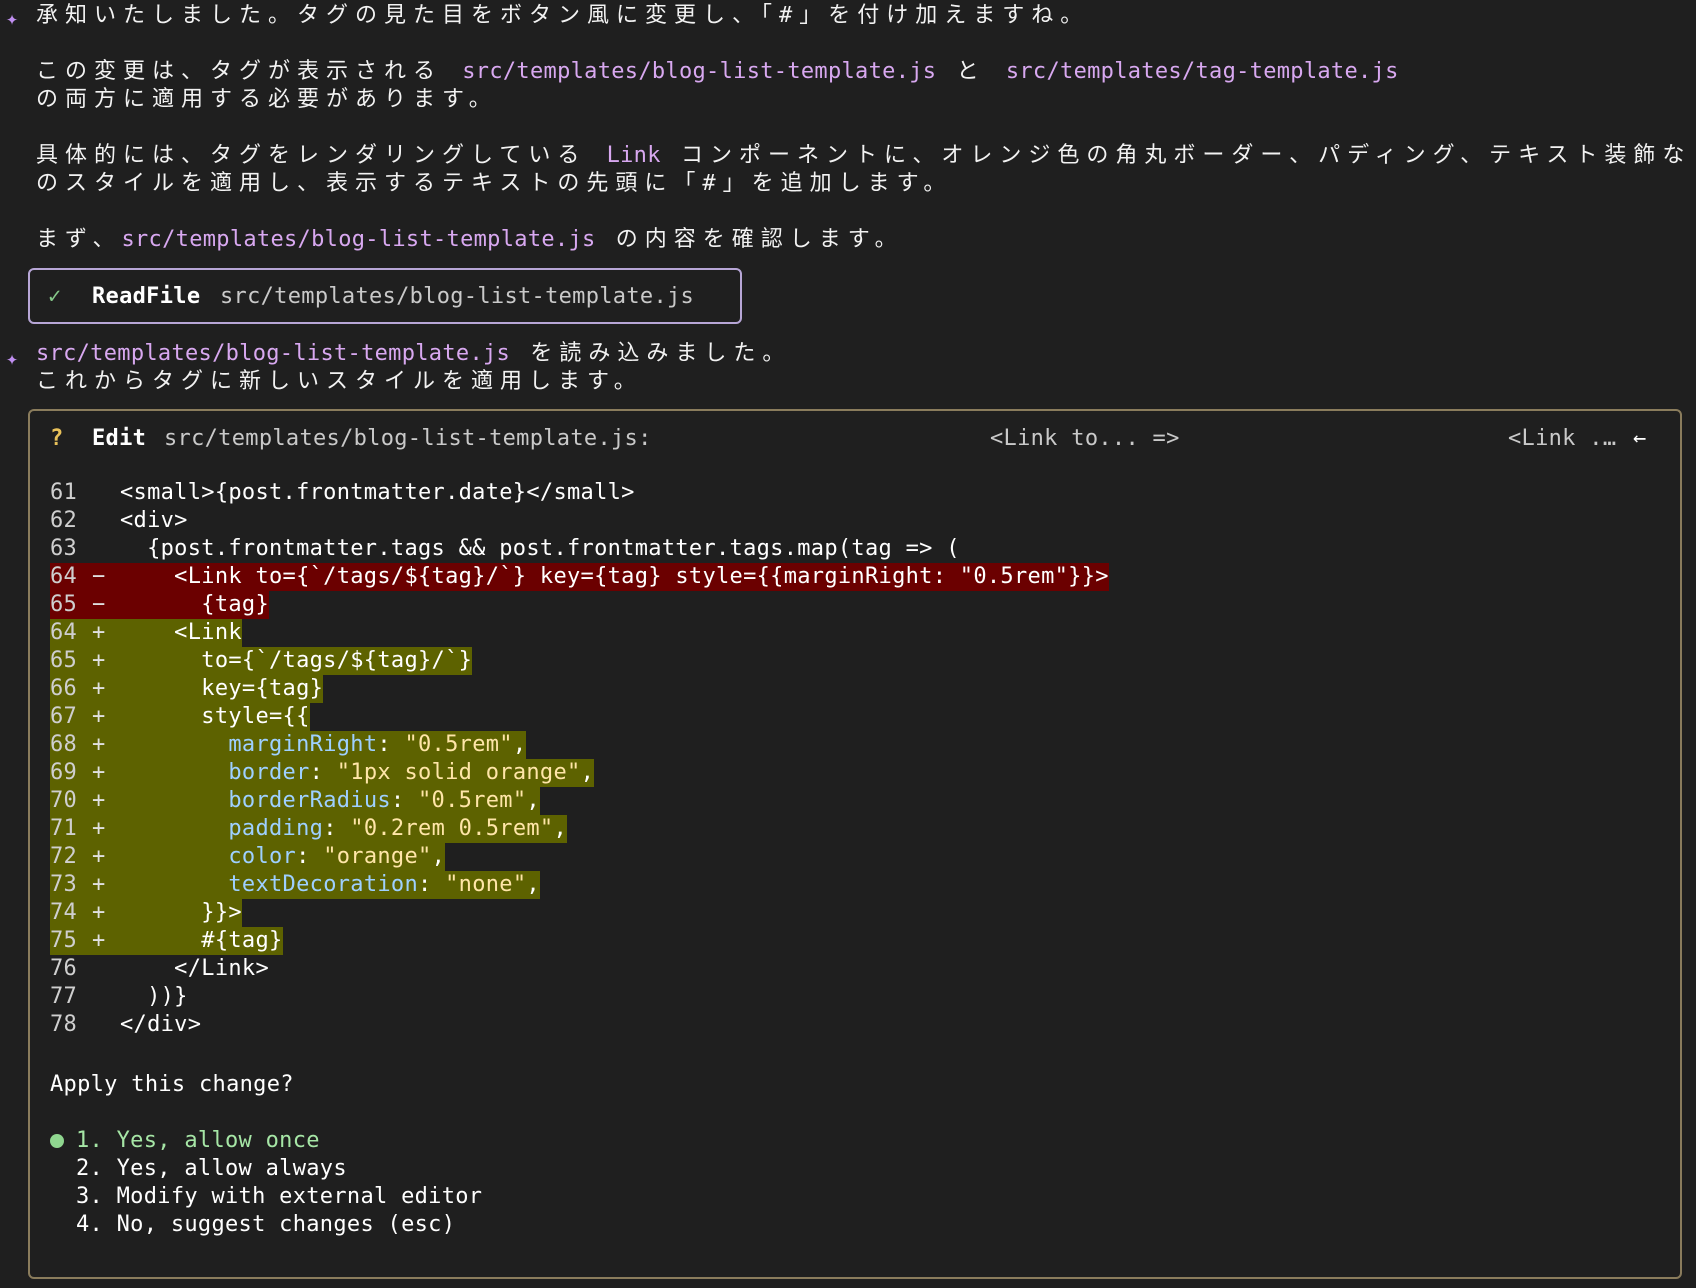  I want to click on diff-line-content: 77 ))}, so click(119, 997).